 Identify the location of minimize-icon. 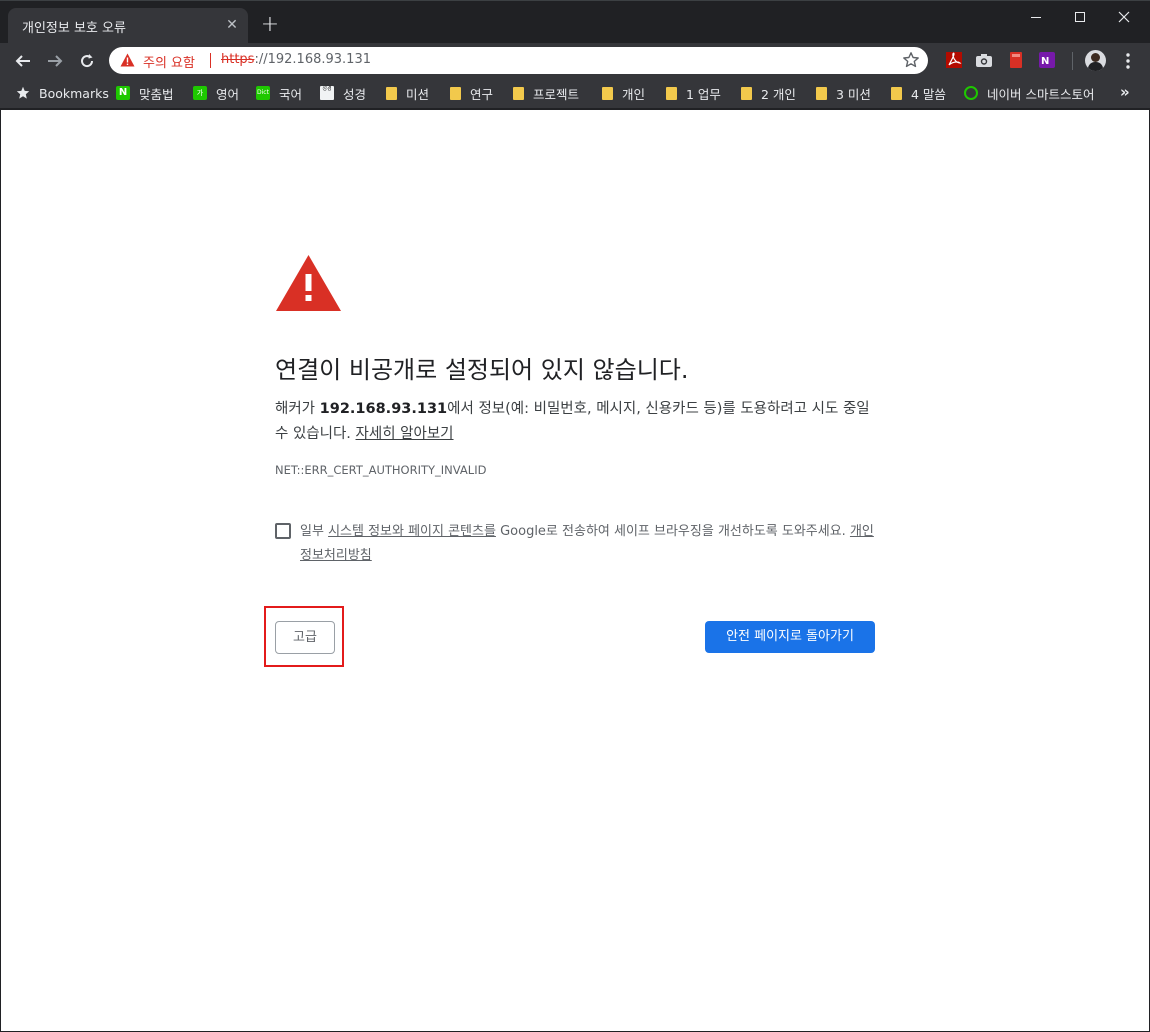
(1036, 17).